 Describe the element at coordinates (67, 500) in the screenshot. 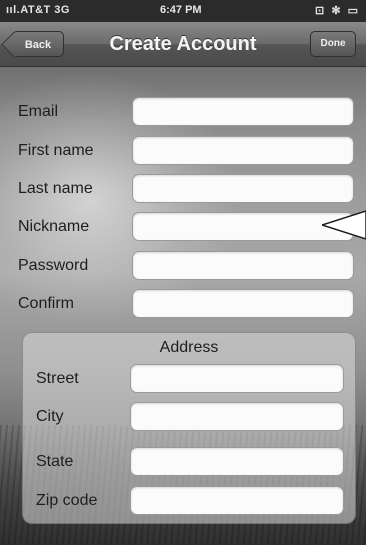

I see `zip-code-label: Zip code` at that location.